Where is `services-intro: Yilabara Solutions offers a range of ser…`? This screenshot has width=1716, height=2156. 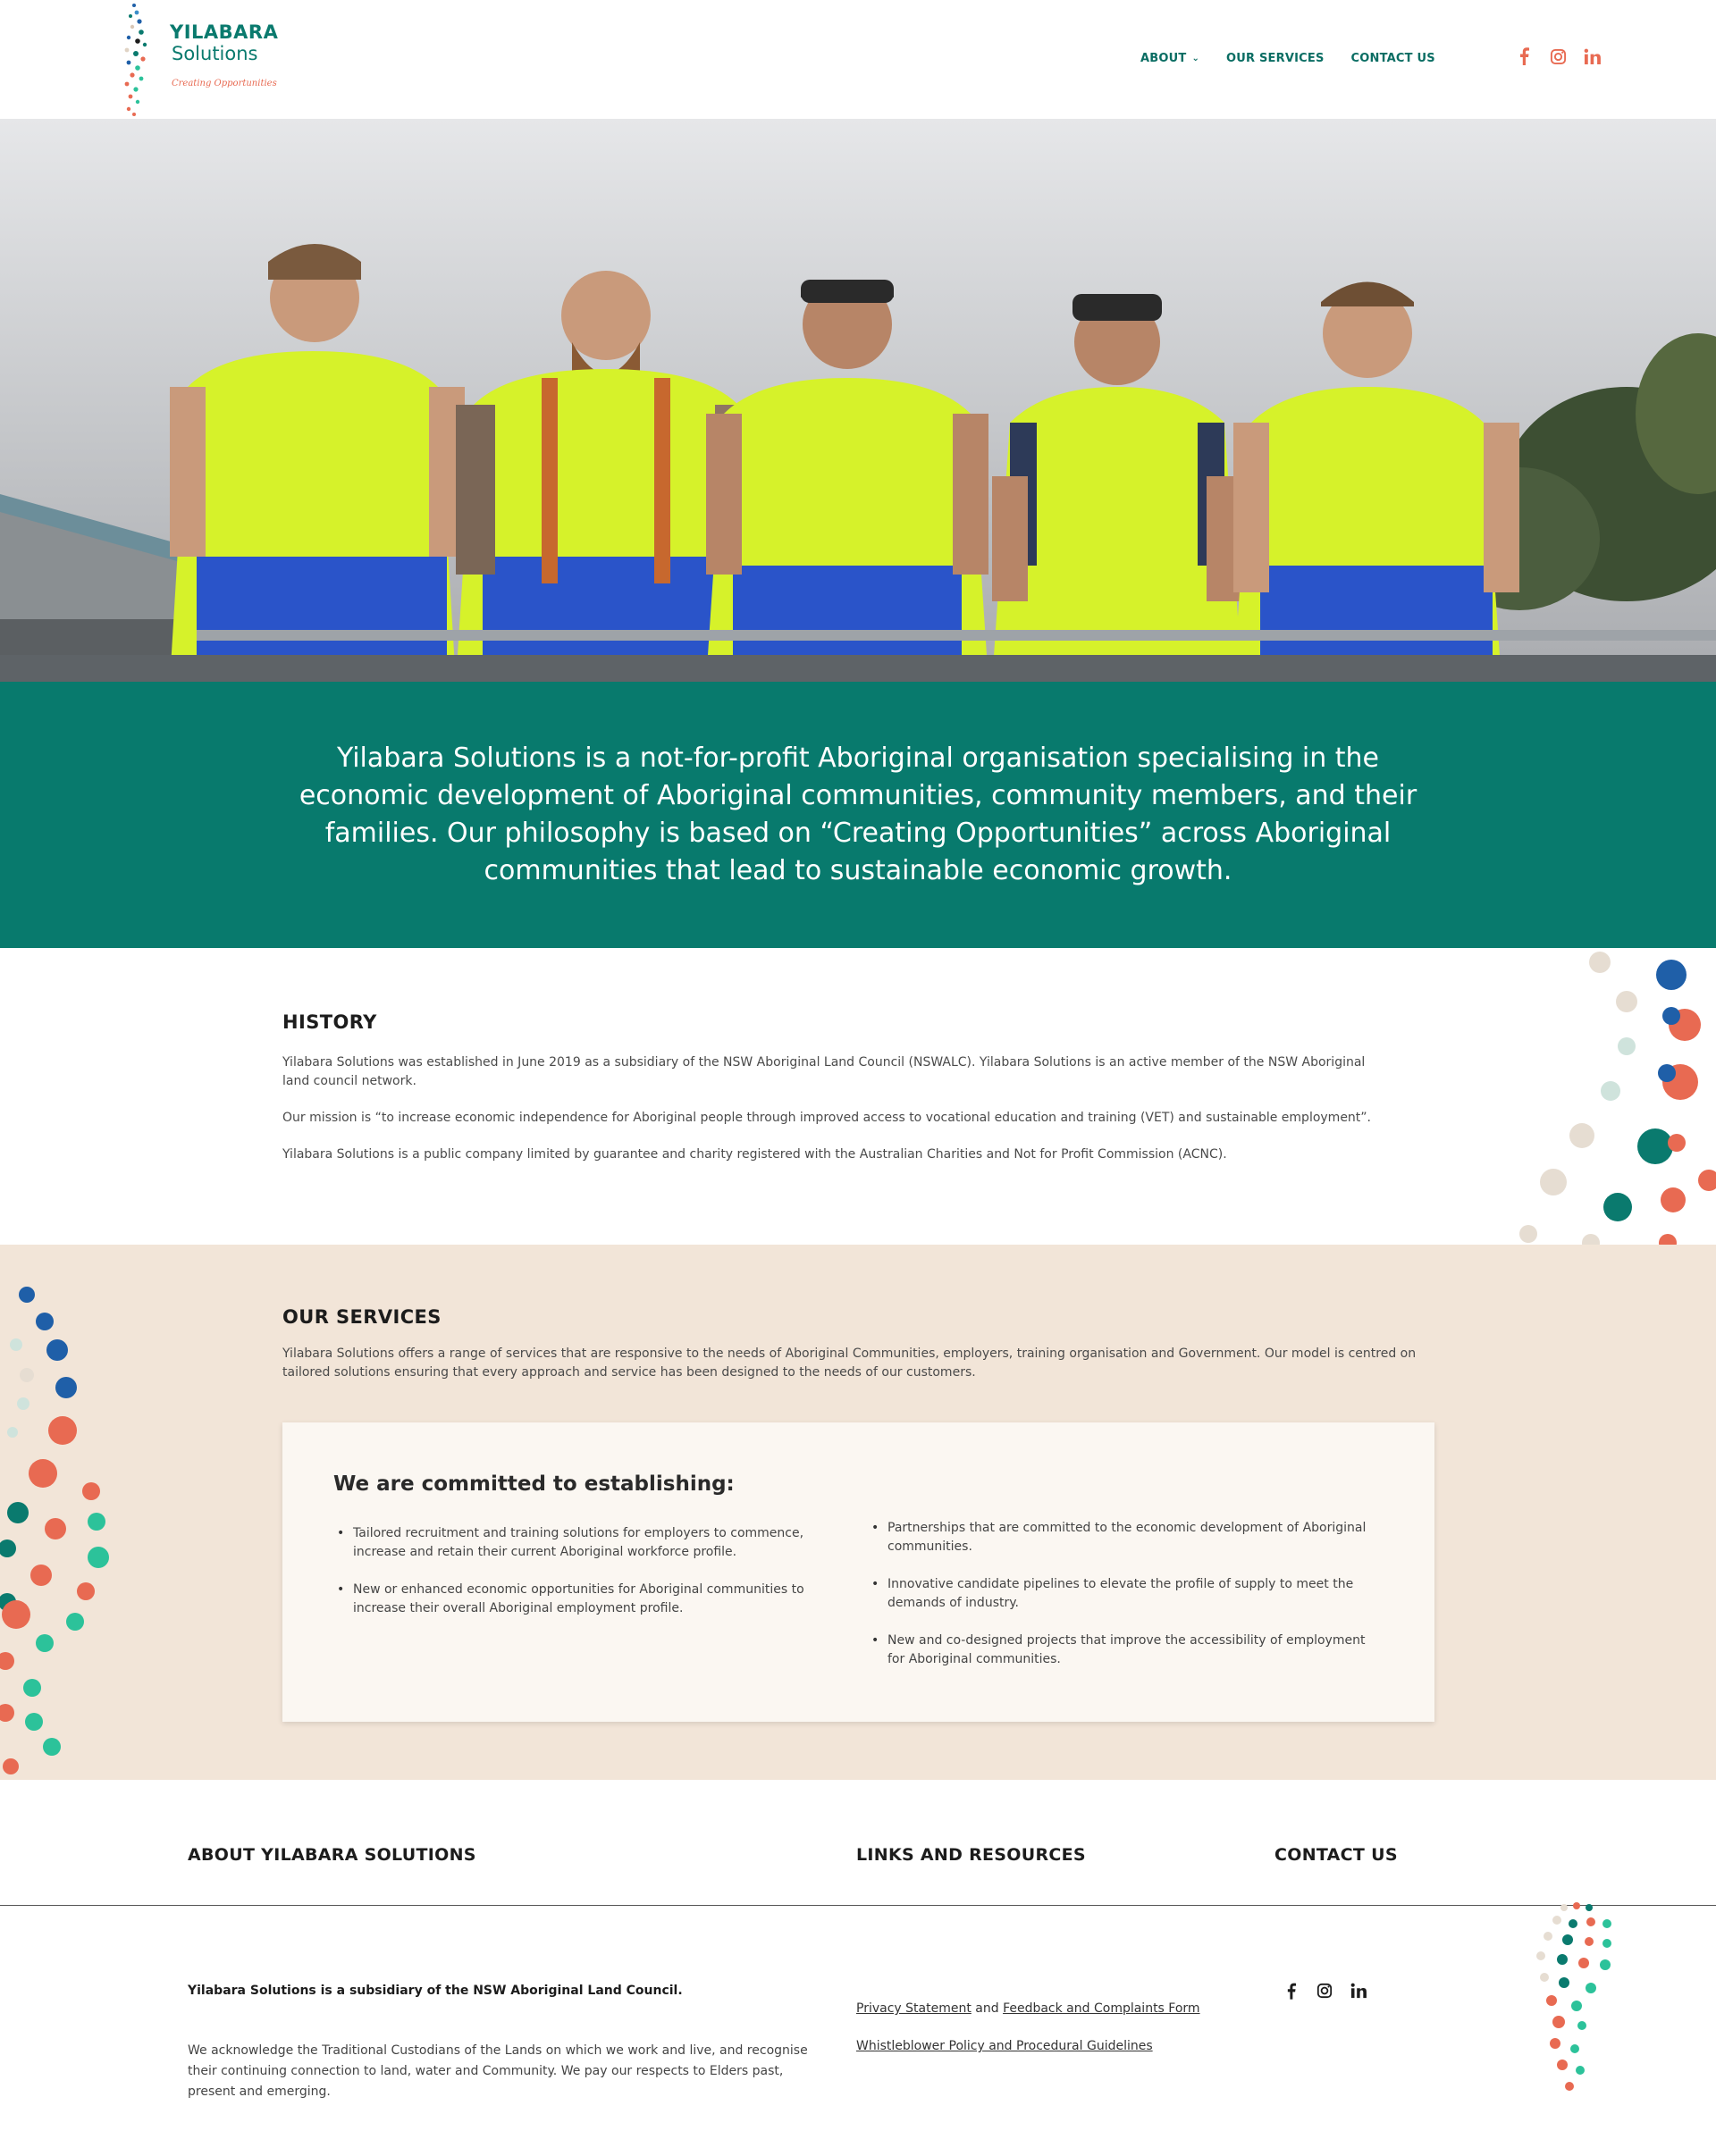
services-intro: Yilabara Solutions offers a range of ser… is located at coordinates (850, 1363).